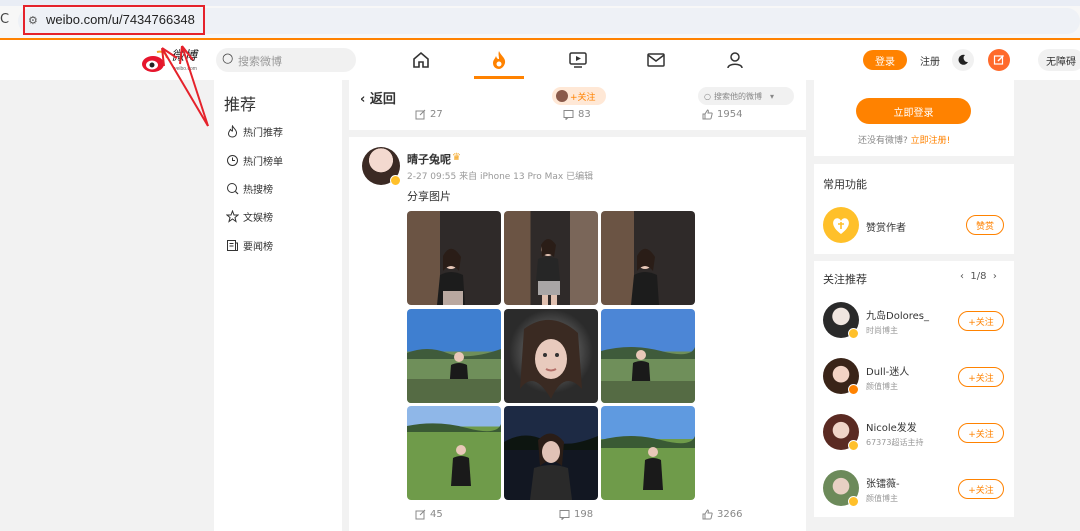 This screenshot has height=531, width=1080. Describe the element at coordinates (735, 60) in the screenshot. I see `nav-profile-icon` at that location.